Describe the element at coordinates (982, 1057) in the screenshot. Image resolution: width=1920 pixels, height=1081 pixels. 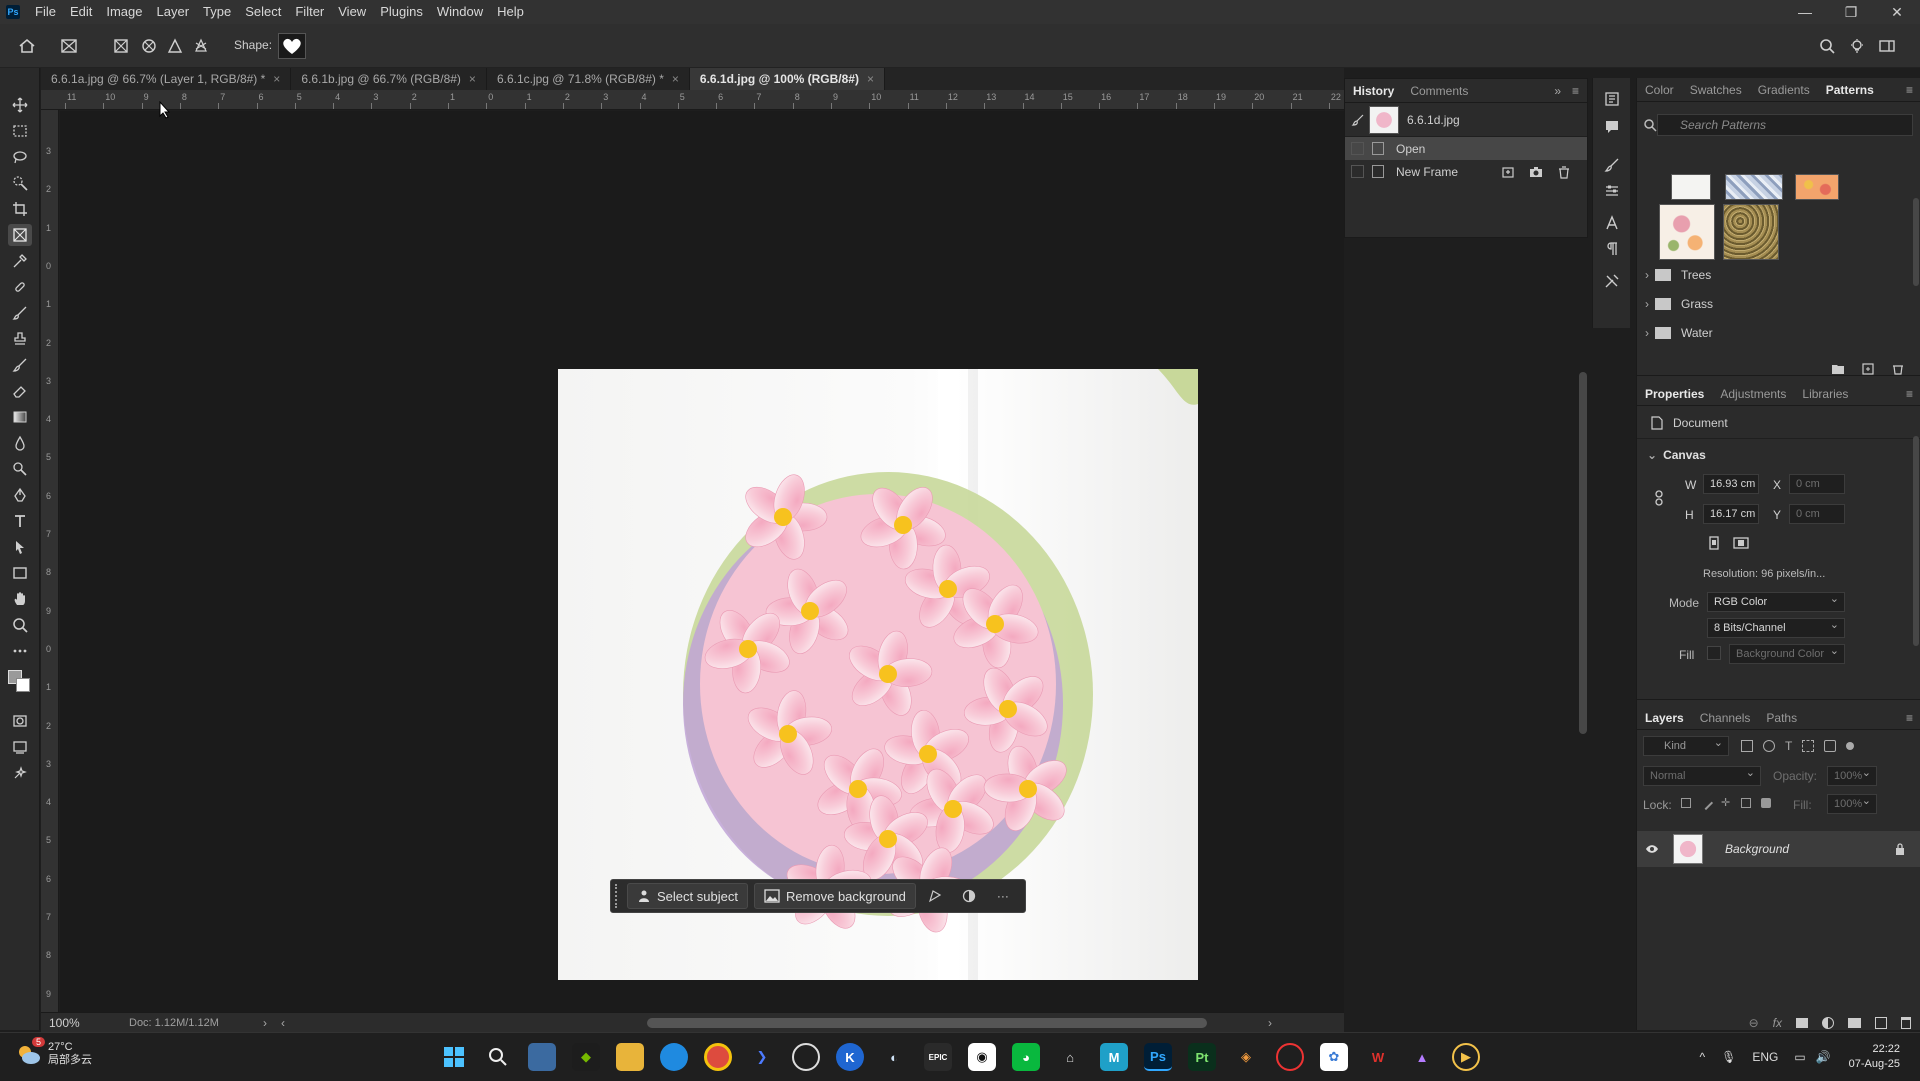
I see `qq-app-icon: ◉` at that location.